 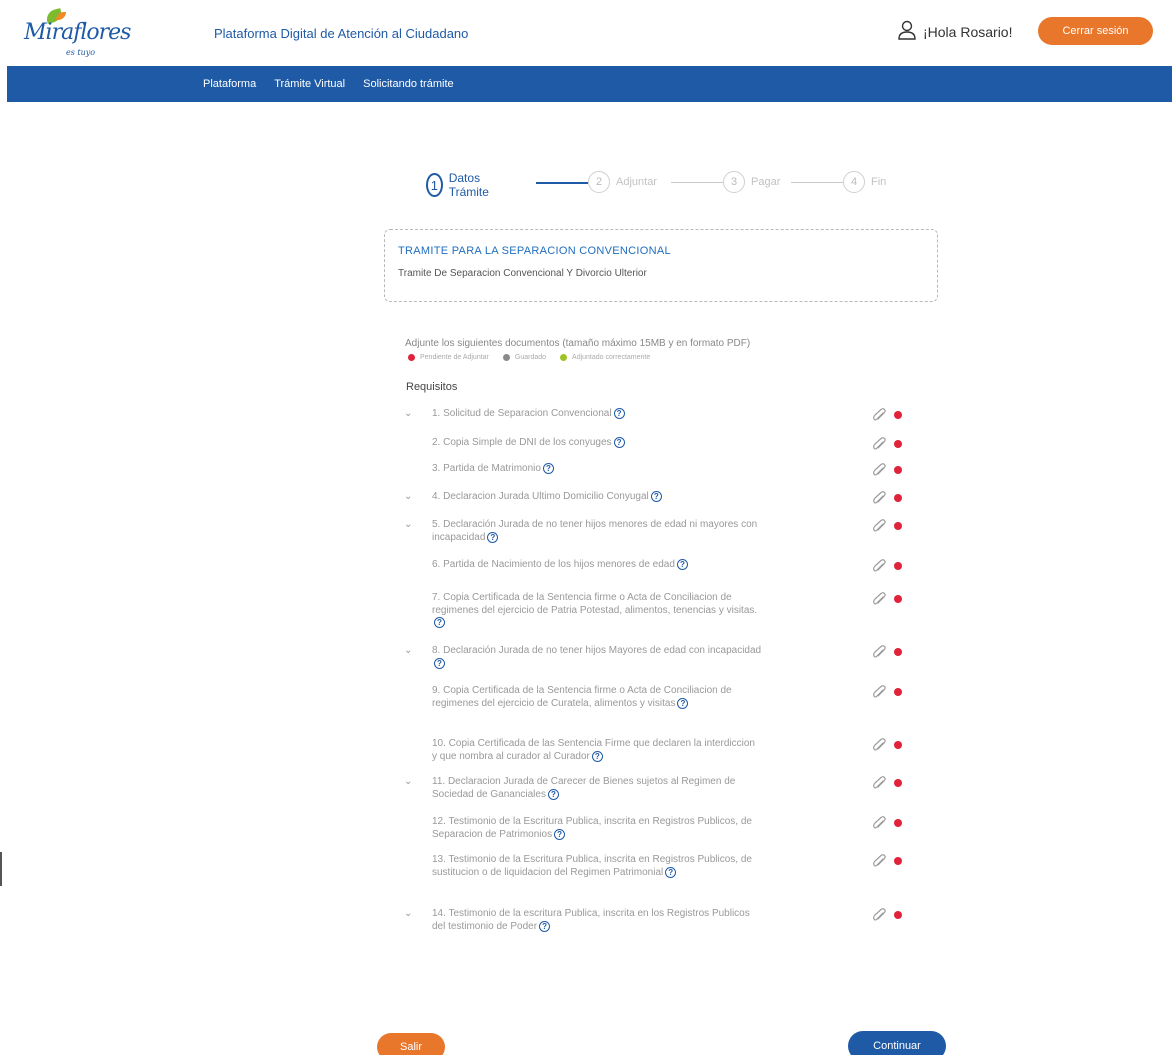 I want to click on logo-subtext: es tuyo, so click(x=81, y=52).